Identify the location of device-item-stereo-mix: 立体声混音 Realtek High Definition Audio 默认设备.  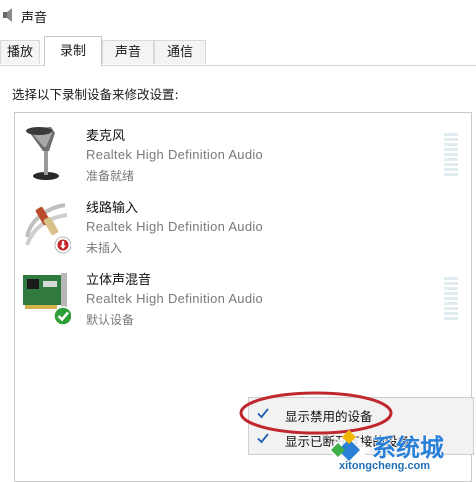
(243, 304).